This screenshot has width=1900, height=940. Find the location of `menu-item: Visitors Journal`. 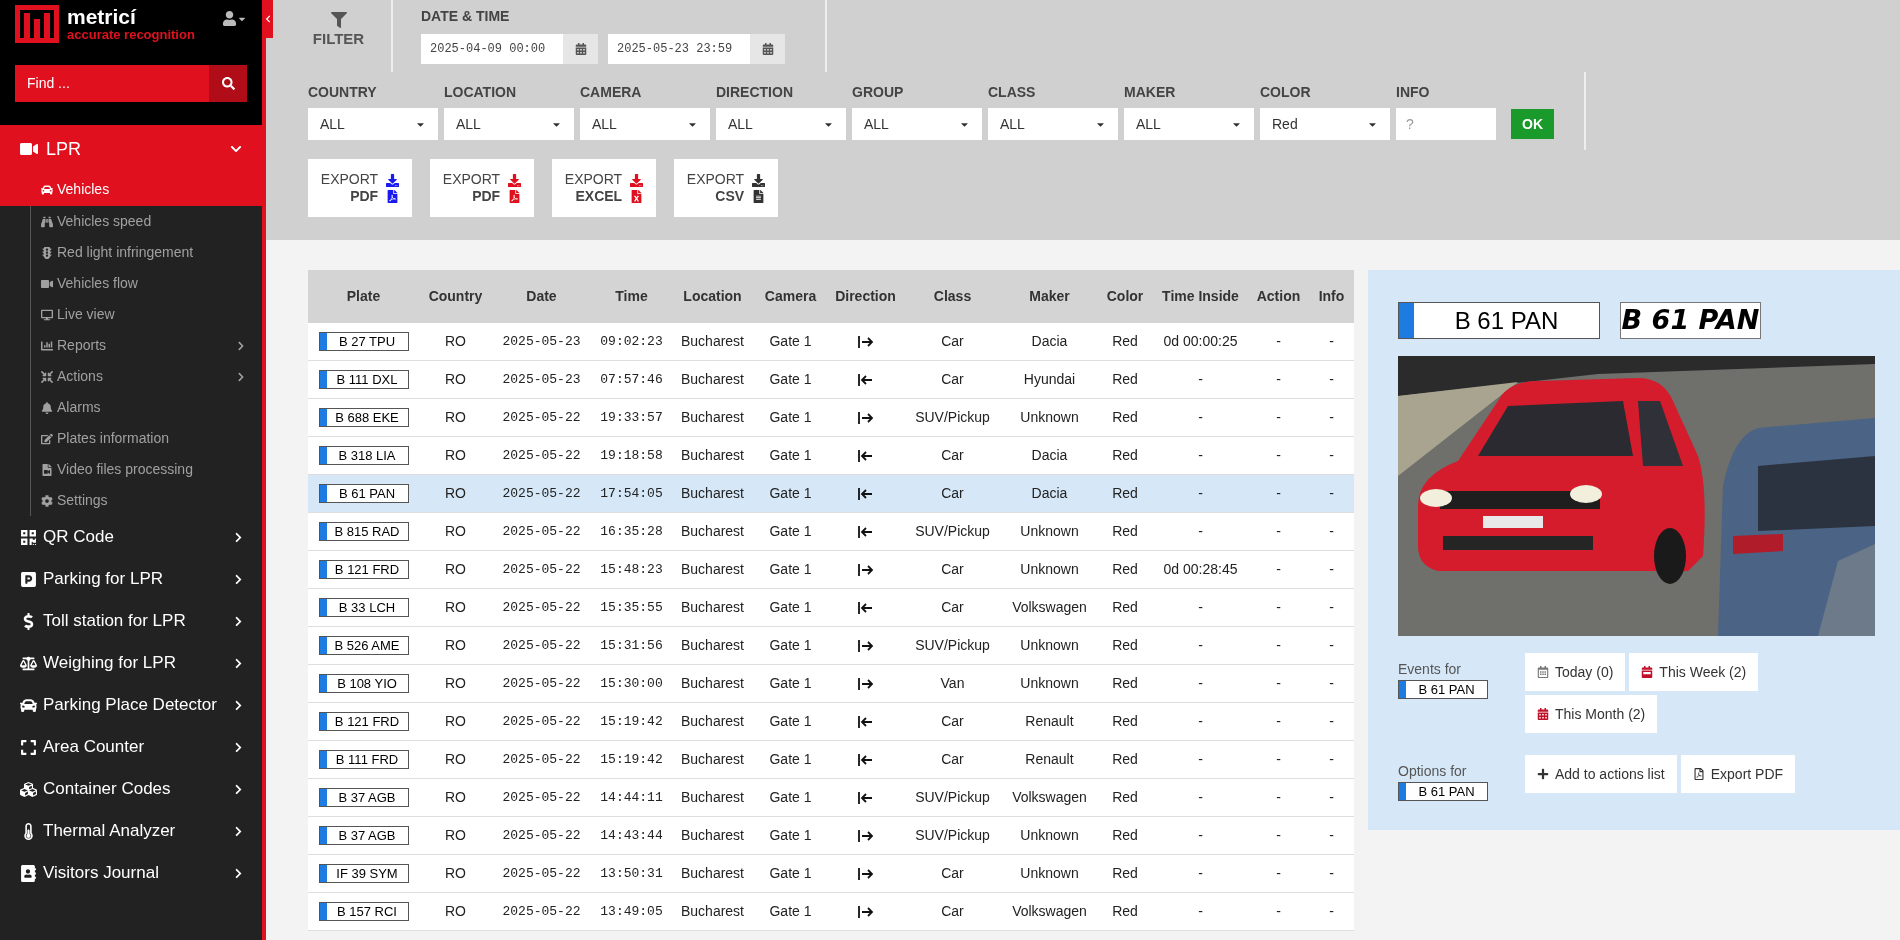

menu-item: Visitors Journal is located at coordinates (131, 873).